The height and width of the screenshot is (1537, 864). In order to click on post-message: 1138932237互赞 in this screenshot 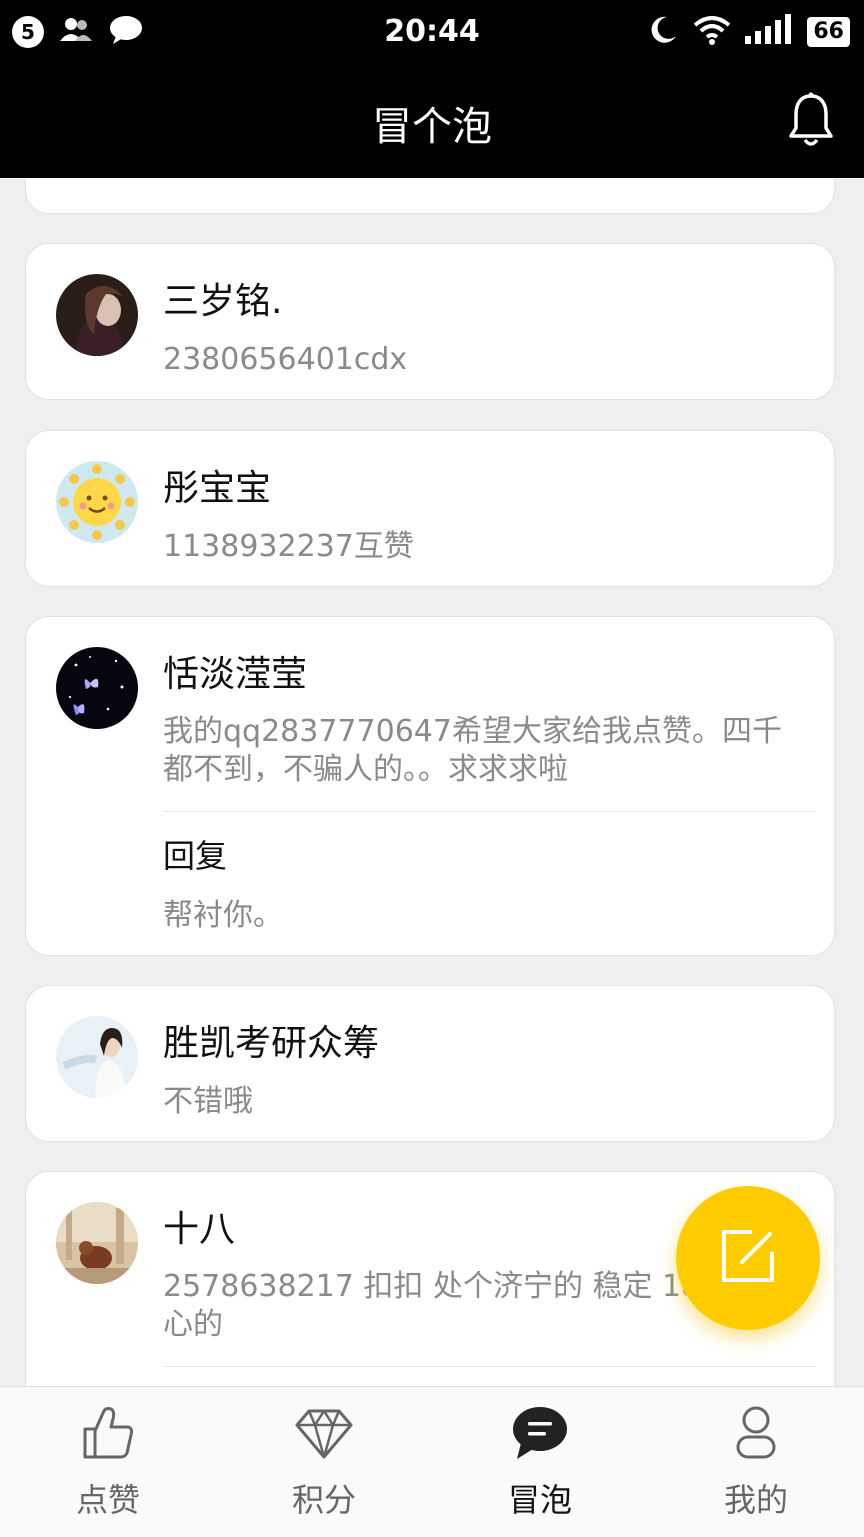, I will do `click(288, 546)`.